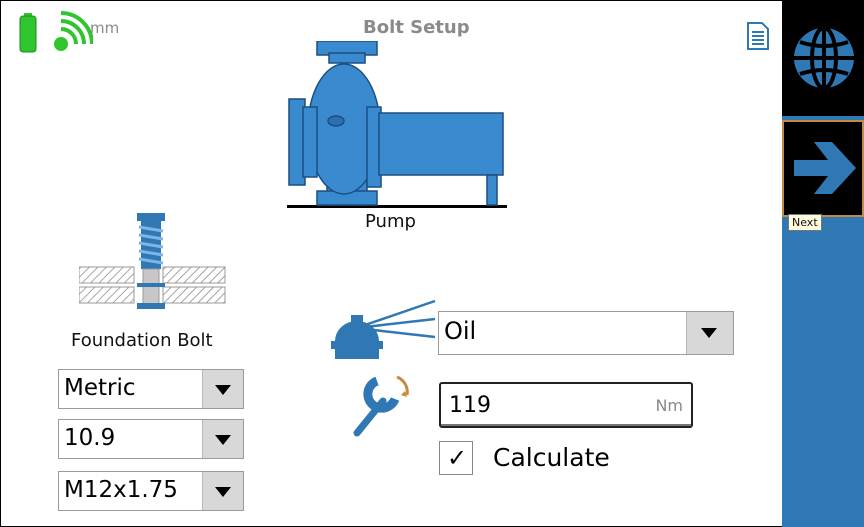 The width and height of the screenshot is (864, 527). Describe the element at coordinates (397, 124) in the screenshot. I see `pump-illustration` at that location.